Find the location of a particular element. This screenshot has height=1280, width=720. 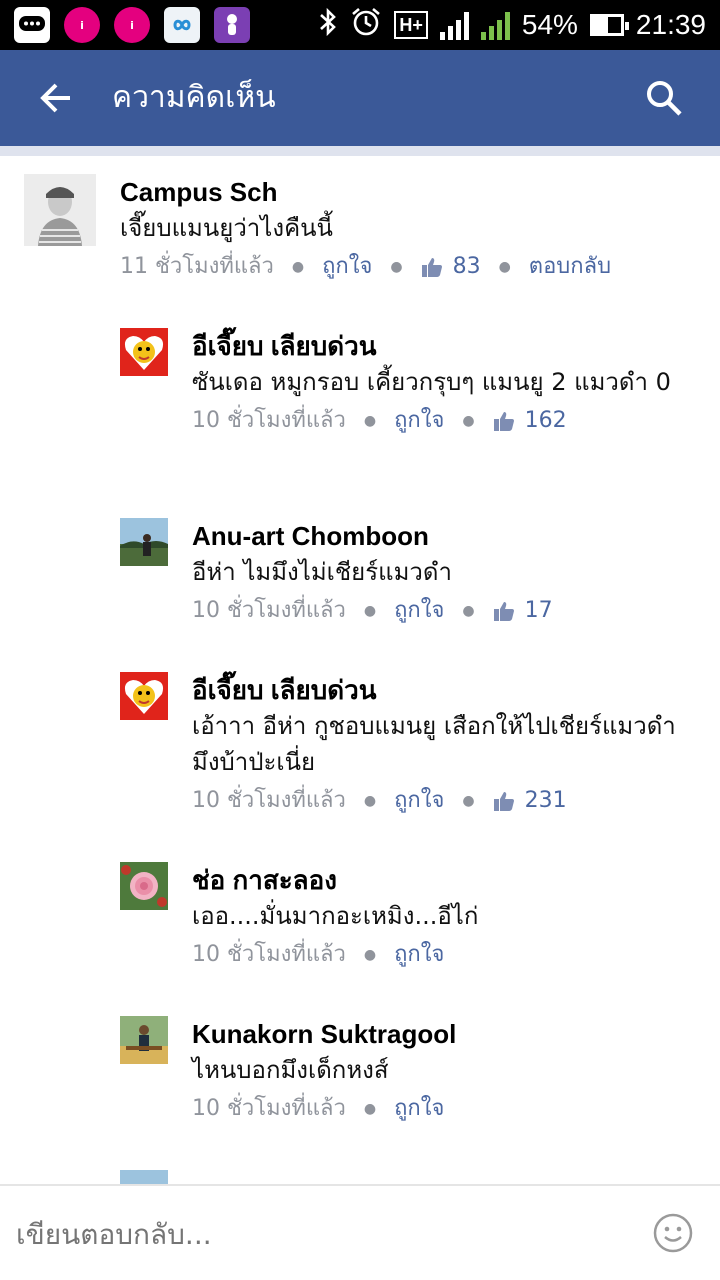

like-count-value: 83 is located at coordinates (466, 266).